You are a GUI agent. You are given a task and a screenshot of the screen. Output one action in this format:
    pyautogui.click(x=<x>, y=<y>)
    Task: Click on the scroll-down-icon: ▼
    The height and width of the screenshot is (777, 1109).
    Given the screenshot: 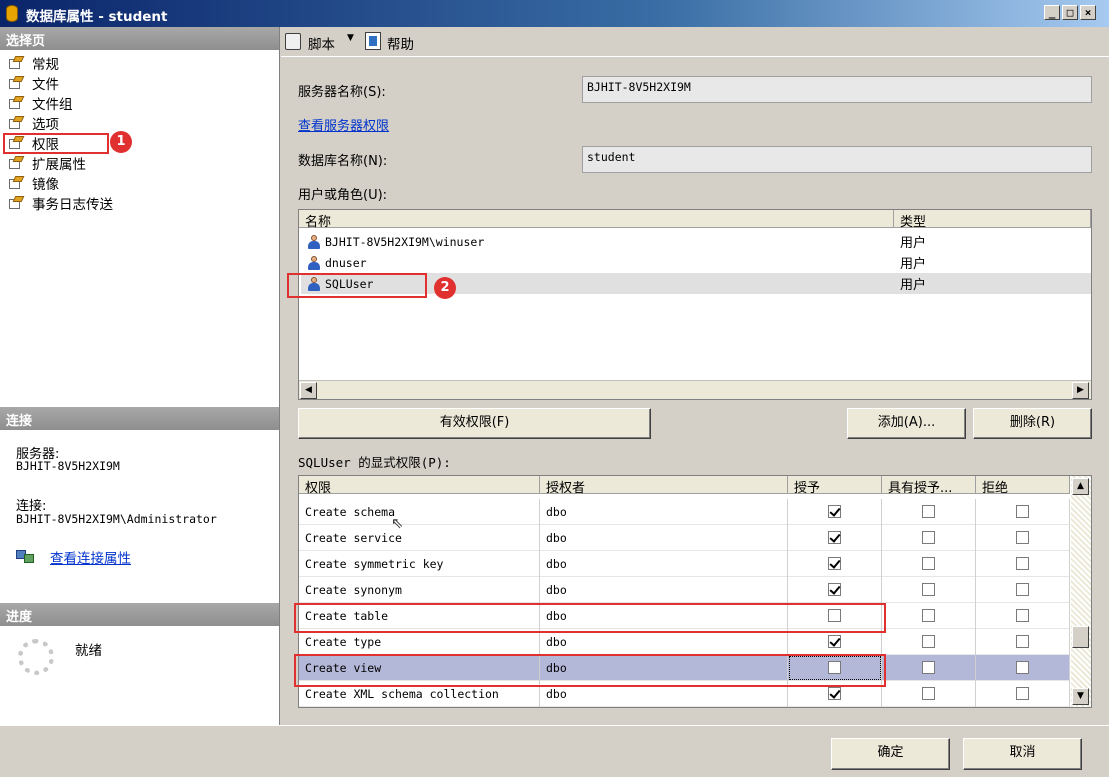 What is the action you would take?
    pyautogui.click(x=1080, y=696)
    